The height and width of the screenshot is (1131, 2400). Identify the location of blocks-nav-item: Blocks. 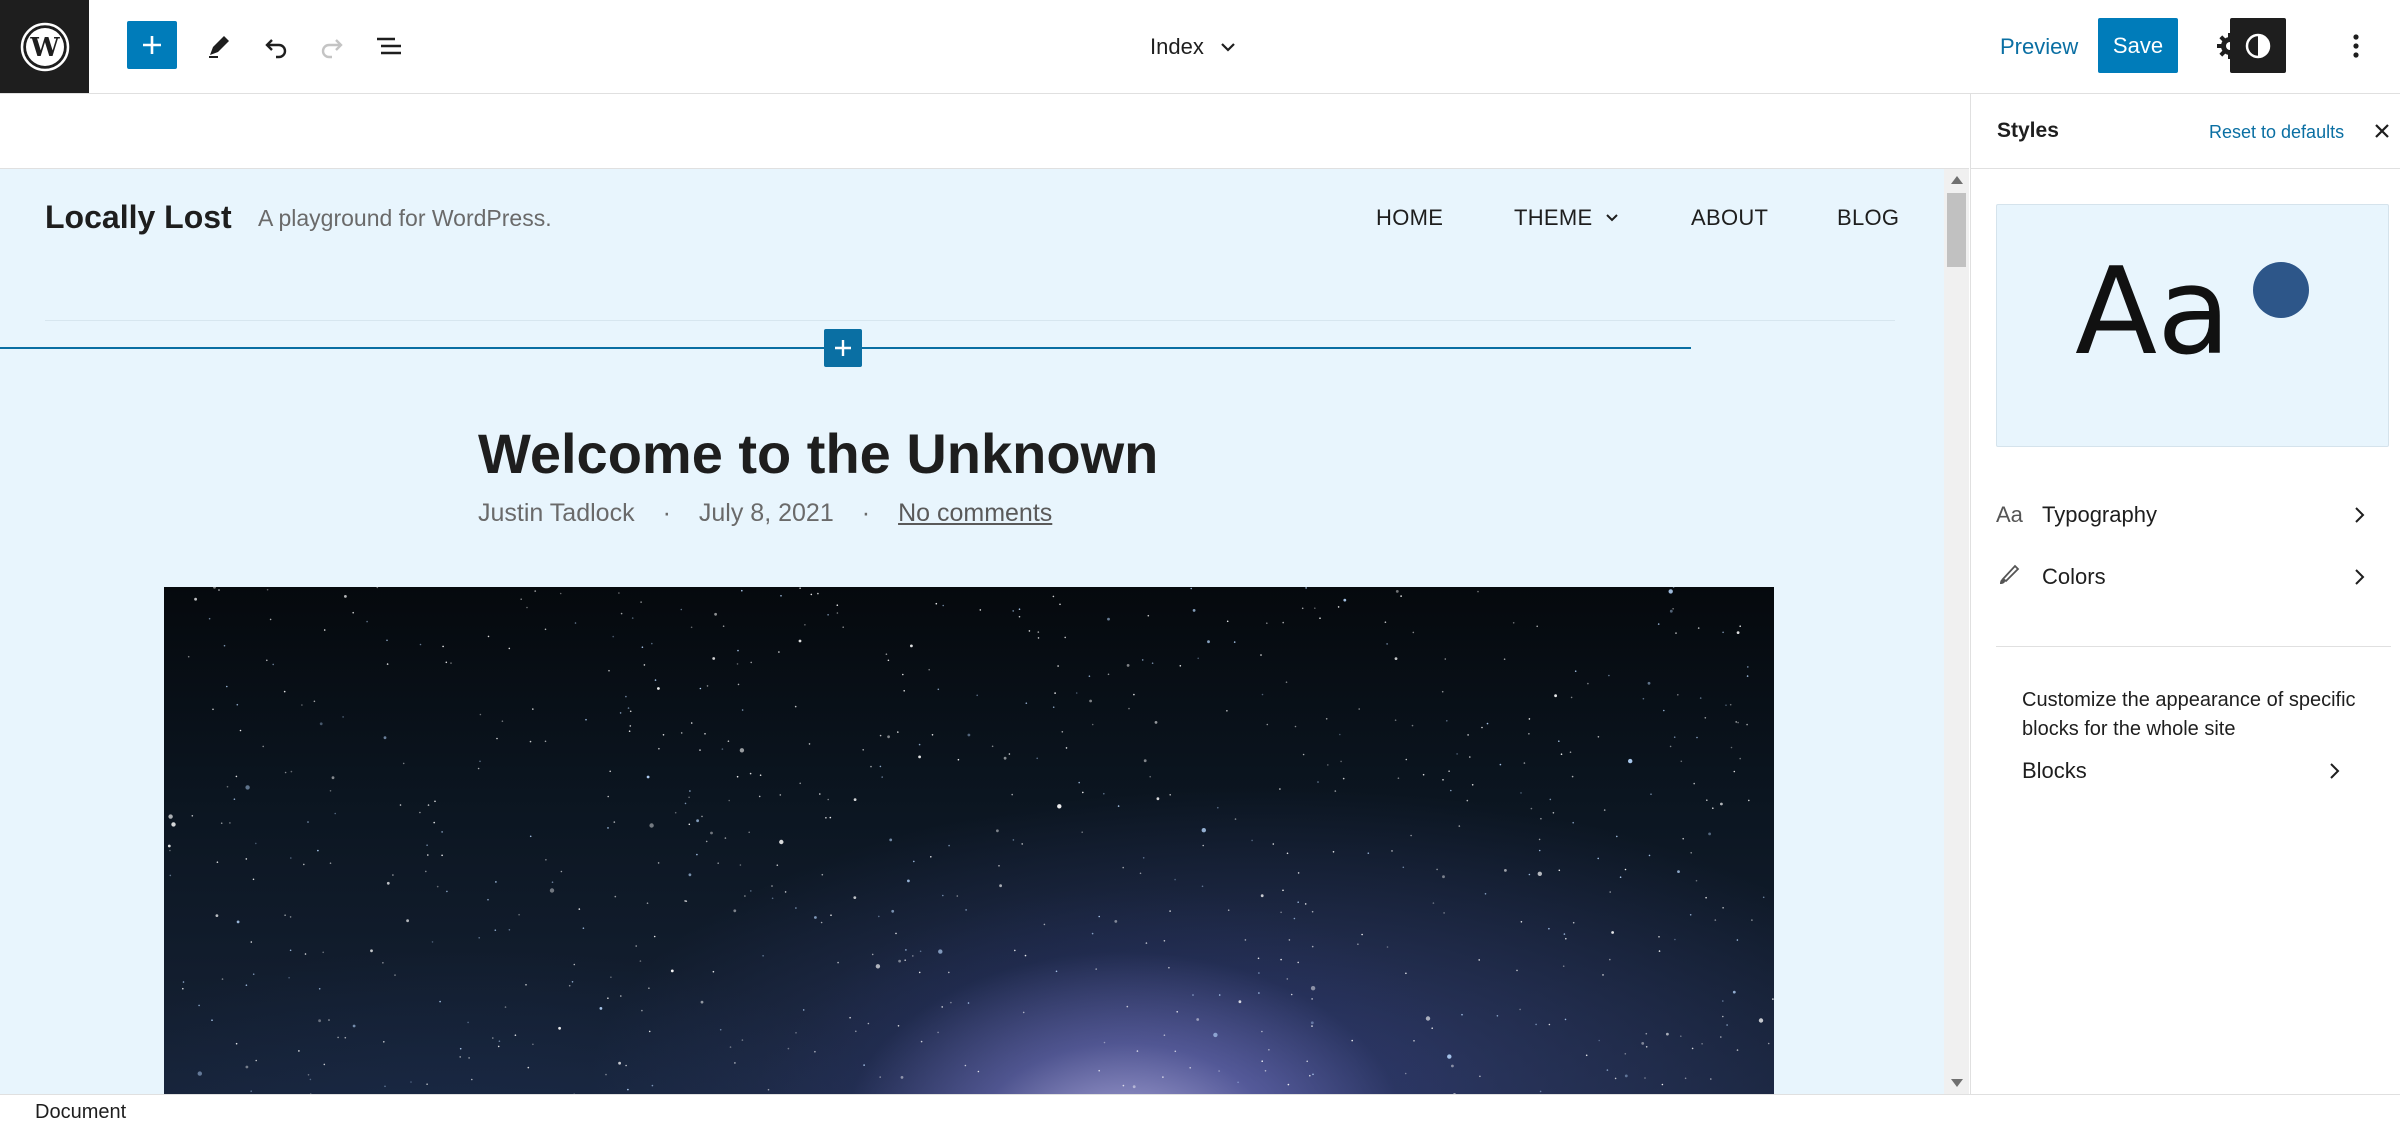
(2211, 771).